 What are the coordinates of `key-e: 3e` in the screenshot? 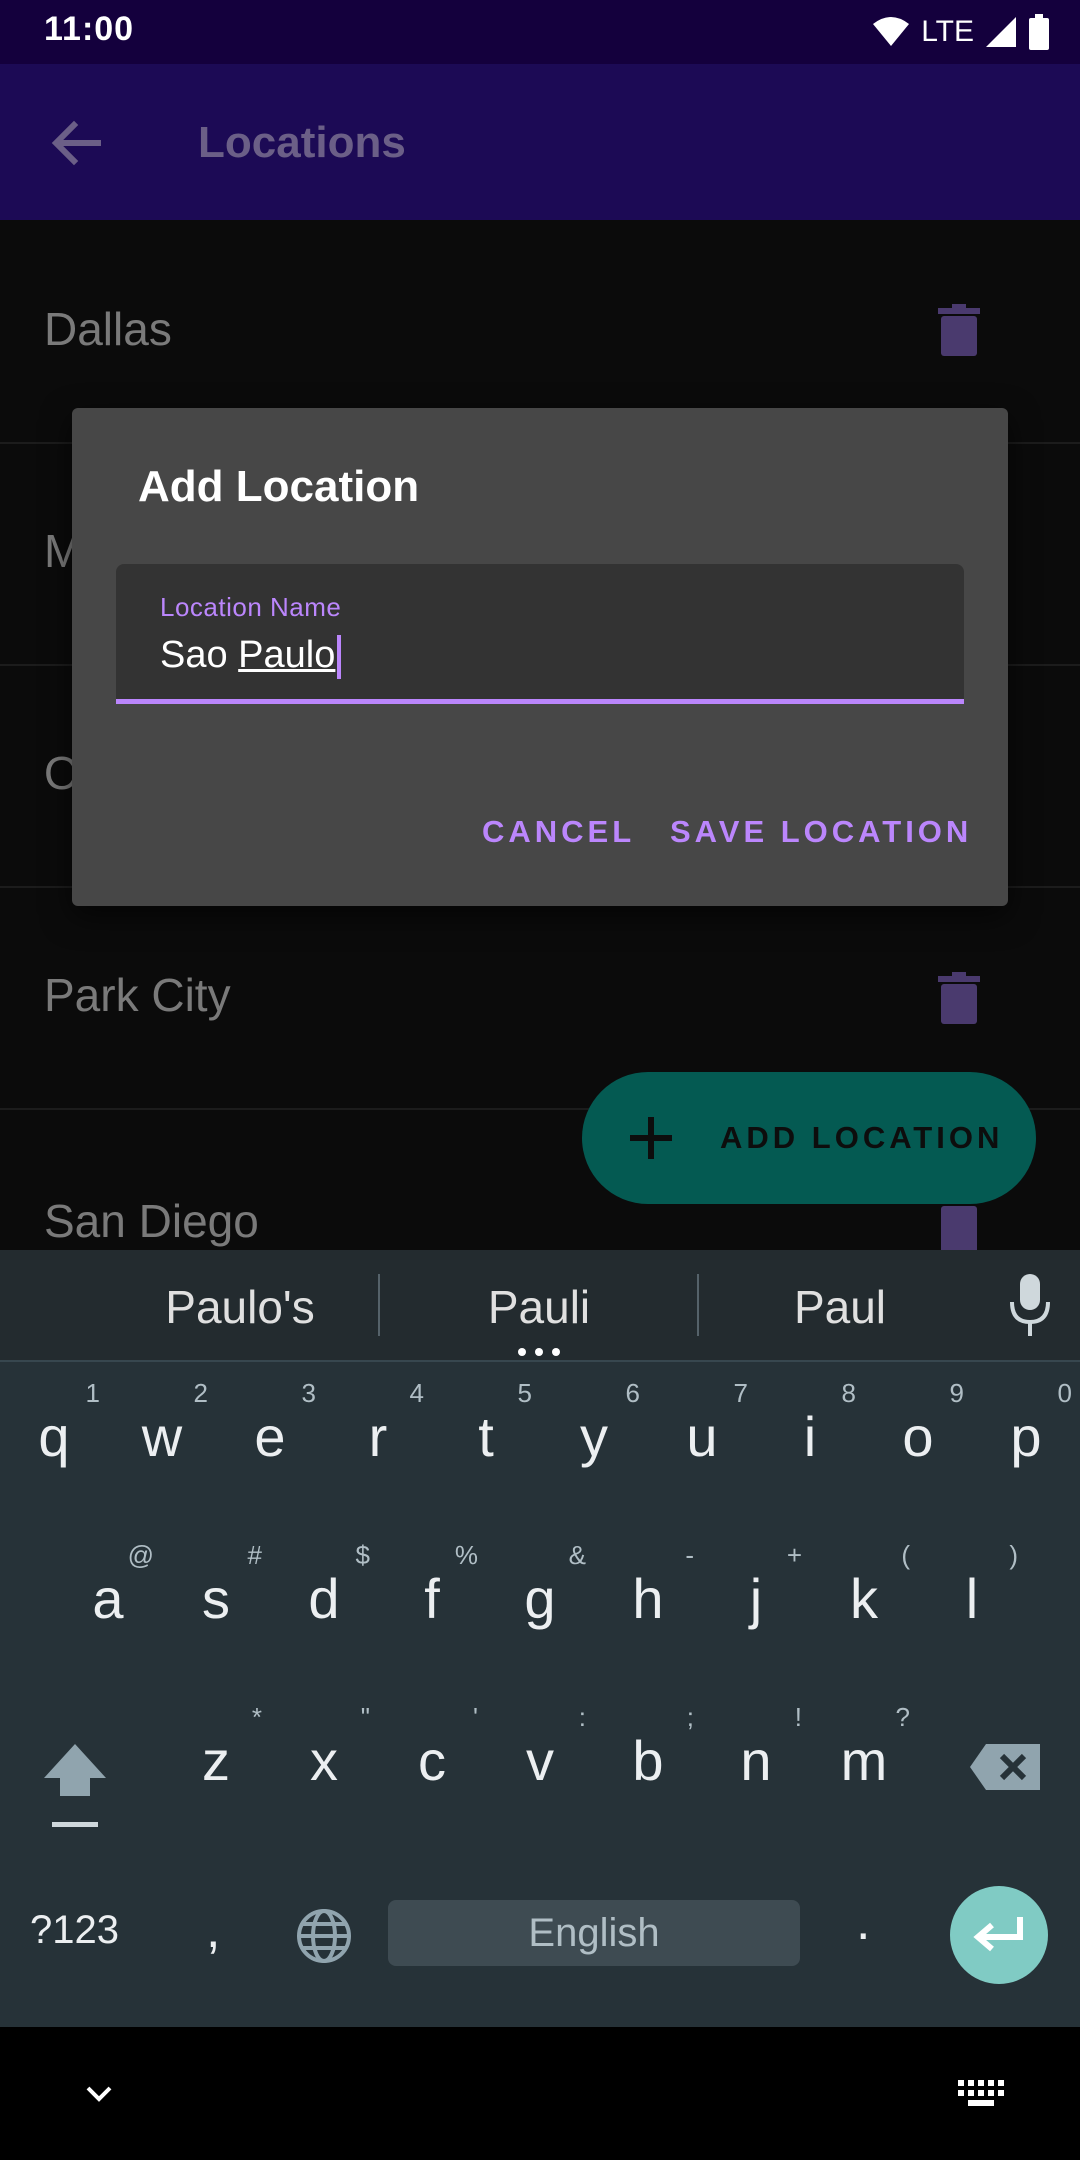 It's located at (270, 1443).